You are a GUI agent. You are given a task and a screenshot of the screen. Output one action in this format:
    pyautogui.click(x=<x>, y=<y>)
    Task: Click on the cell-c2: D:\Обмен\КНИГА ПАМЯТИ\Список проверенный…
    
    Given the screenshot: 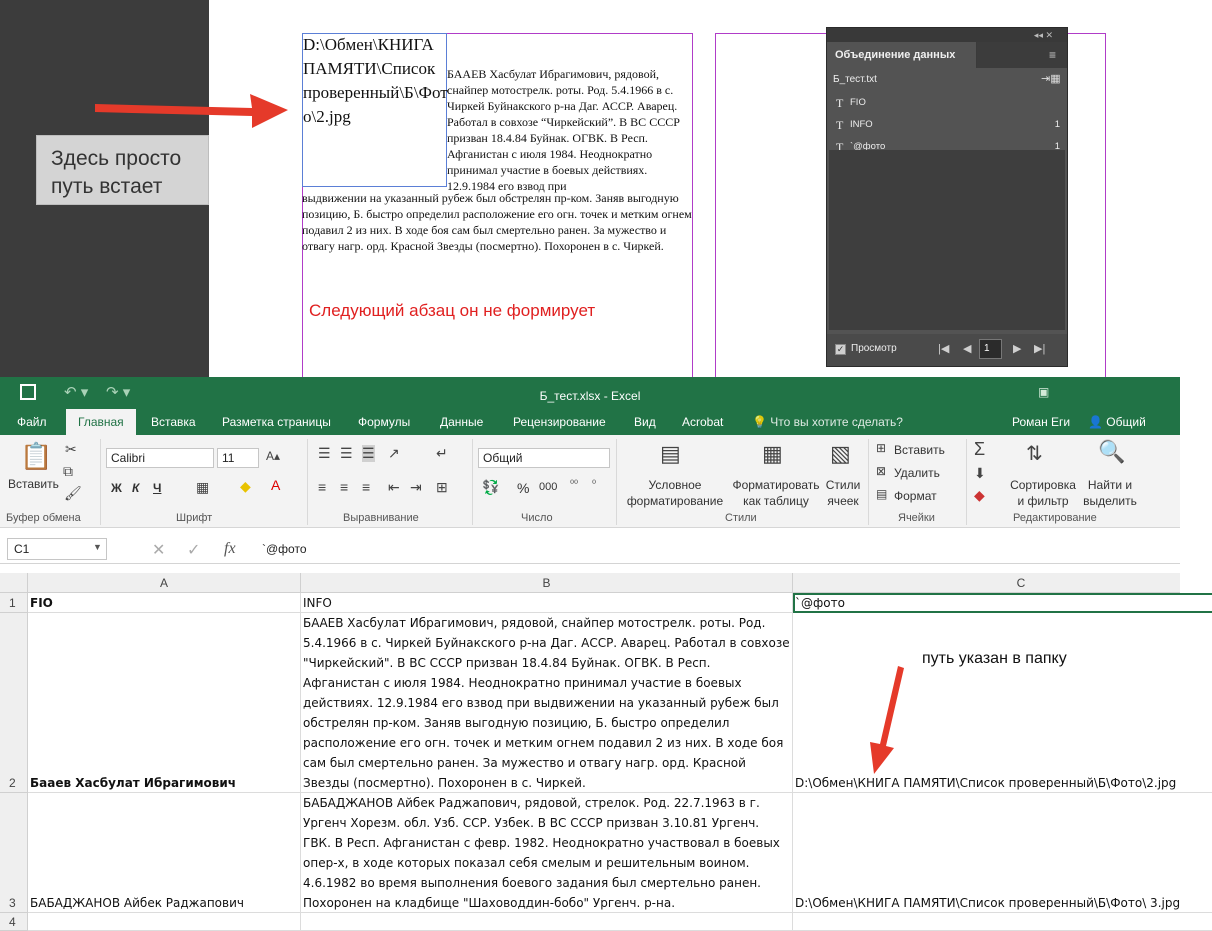 What is the action you would take?
    pyautogui.click(x=1002, y=703)
    